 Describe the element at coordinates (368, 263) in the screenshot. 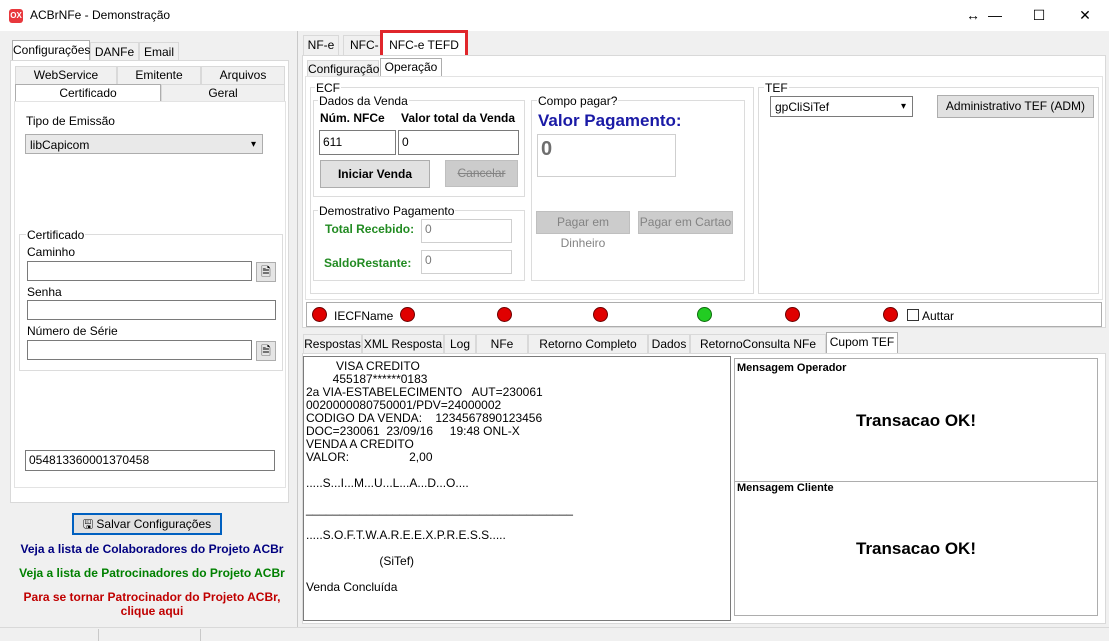

I see `saldo-restante-label: SaldoRestante:` at that location.